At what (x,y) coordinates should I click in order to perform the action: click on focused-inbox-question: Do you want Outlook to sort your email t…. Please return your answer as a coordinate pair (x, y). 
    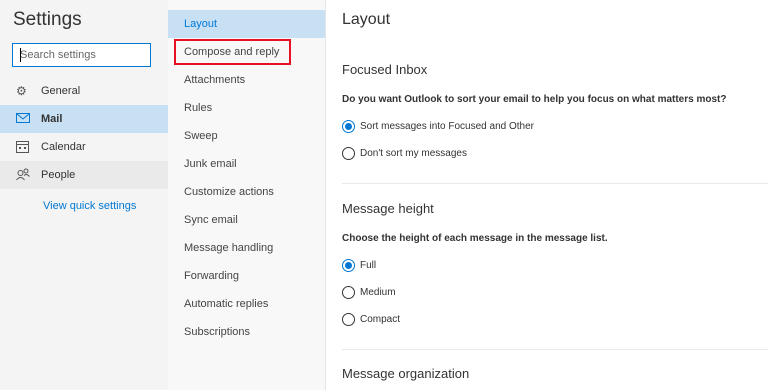
    Looking at the image, I should click on (534, 99).